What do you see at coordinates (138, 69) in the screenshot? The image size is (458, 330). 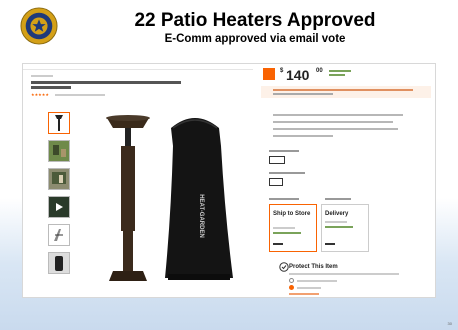 I see `top-divider` at bounding box center [138, 69].